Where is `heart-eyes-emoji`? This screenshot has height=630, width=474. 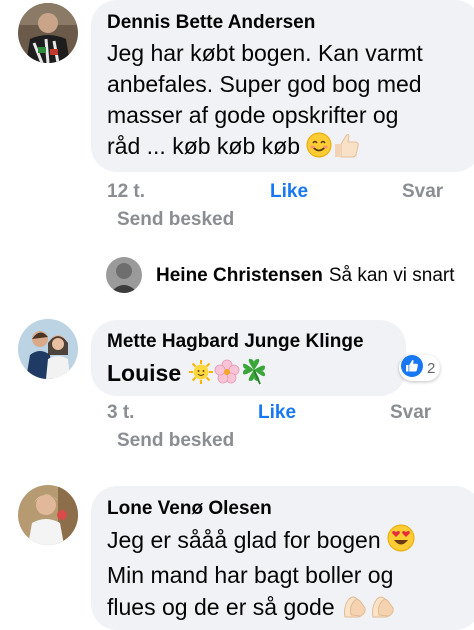 heart-eyes-emoji is located at coordinates (401, 542).